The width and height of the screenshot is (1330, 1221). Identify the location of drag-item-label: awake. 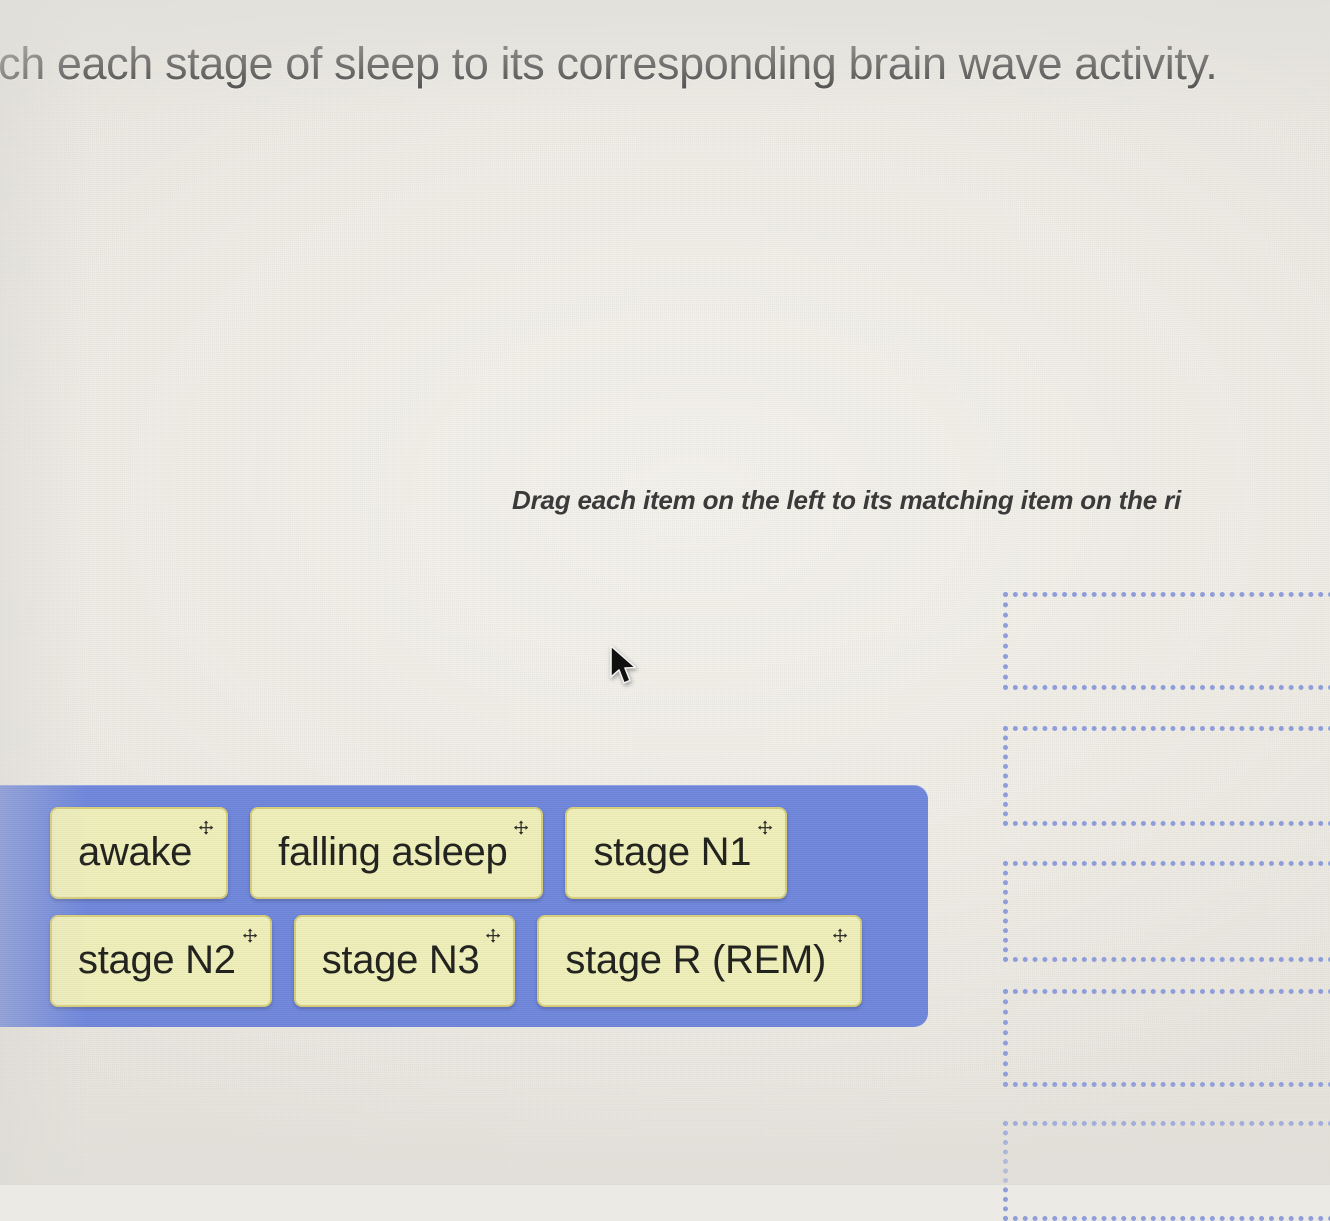
(135, 852).